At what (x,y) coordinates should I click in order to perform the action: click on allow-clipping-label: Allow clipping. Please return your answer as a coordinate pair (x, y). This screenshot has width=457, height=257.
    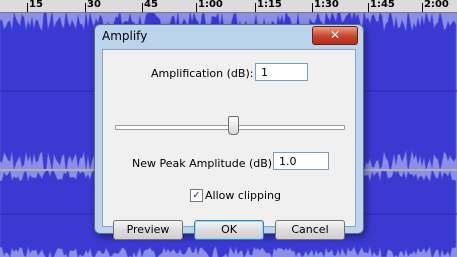
    Looking at the image, I should click on (243, 195).